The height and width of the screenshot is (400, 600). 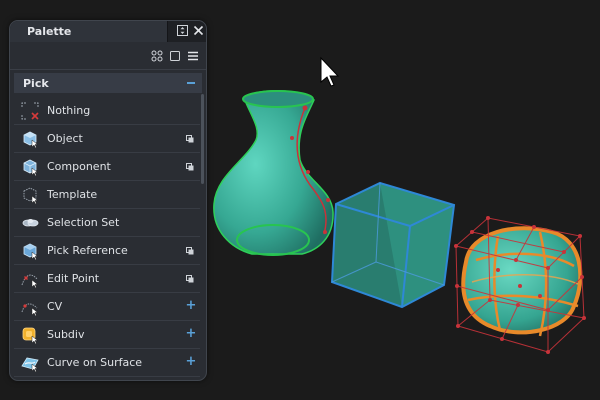 I want to click on tool-item-label: Template, so click(x=72, y=194).